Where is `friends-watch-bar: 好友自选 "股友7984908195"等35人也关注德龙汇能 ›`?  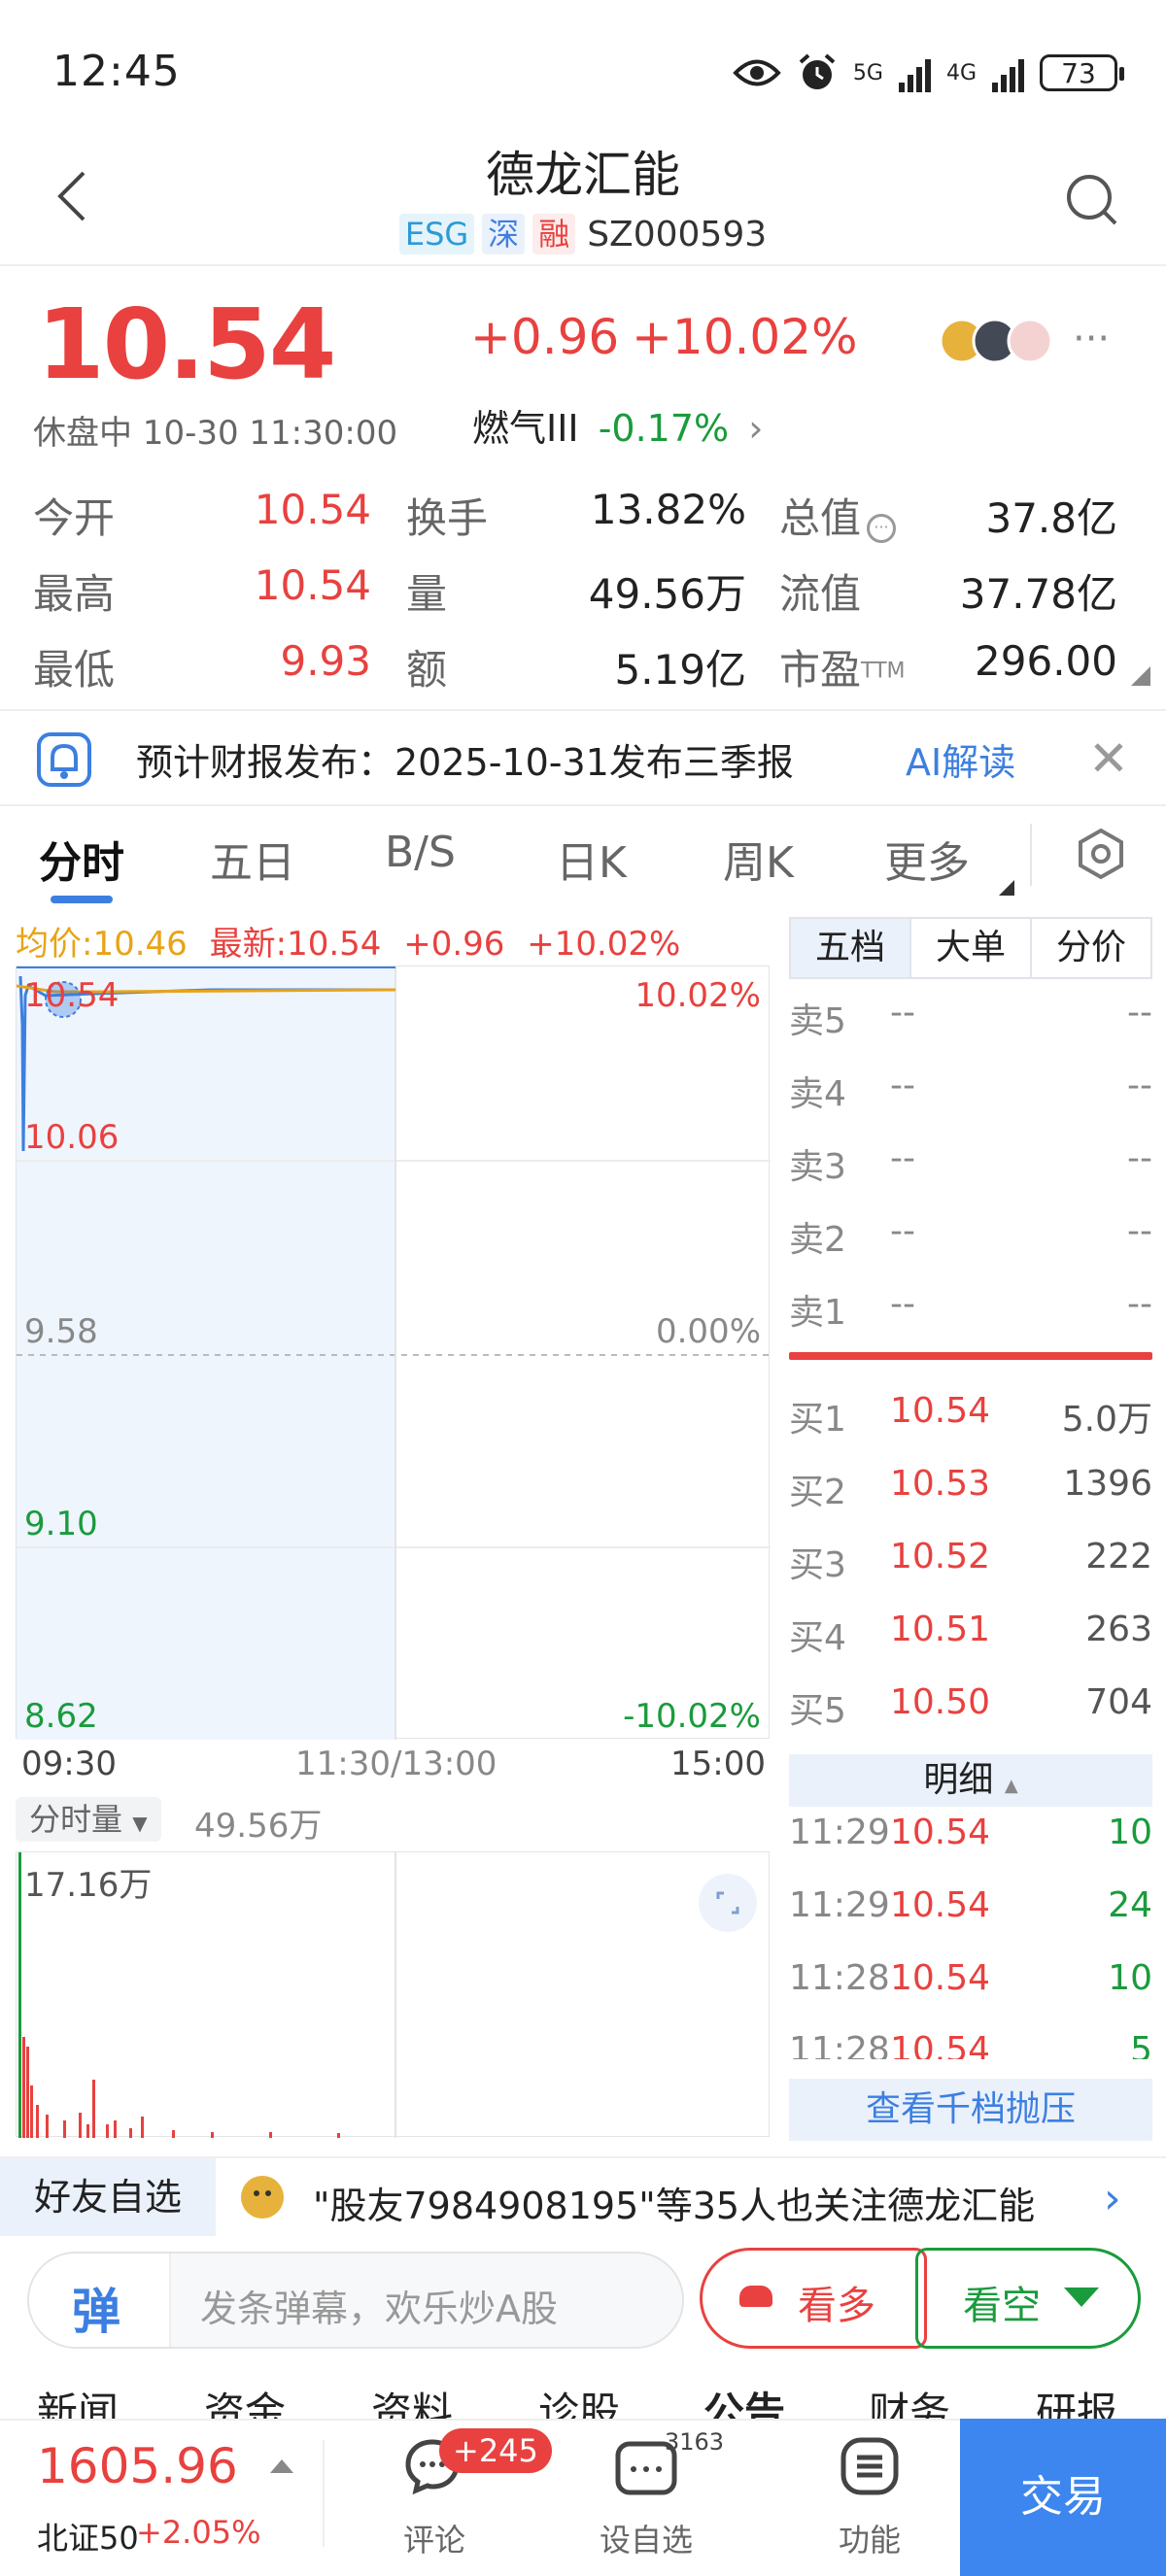
friends-watch-bar: 好友自选 "股友7984908195"等35人也关注德龙汇能 › is located at coordinates (583, 2196).